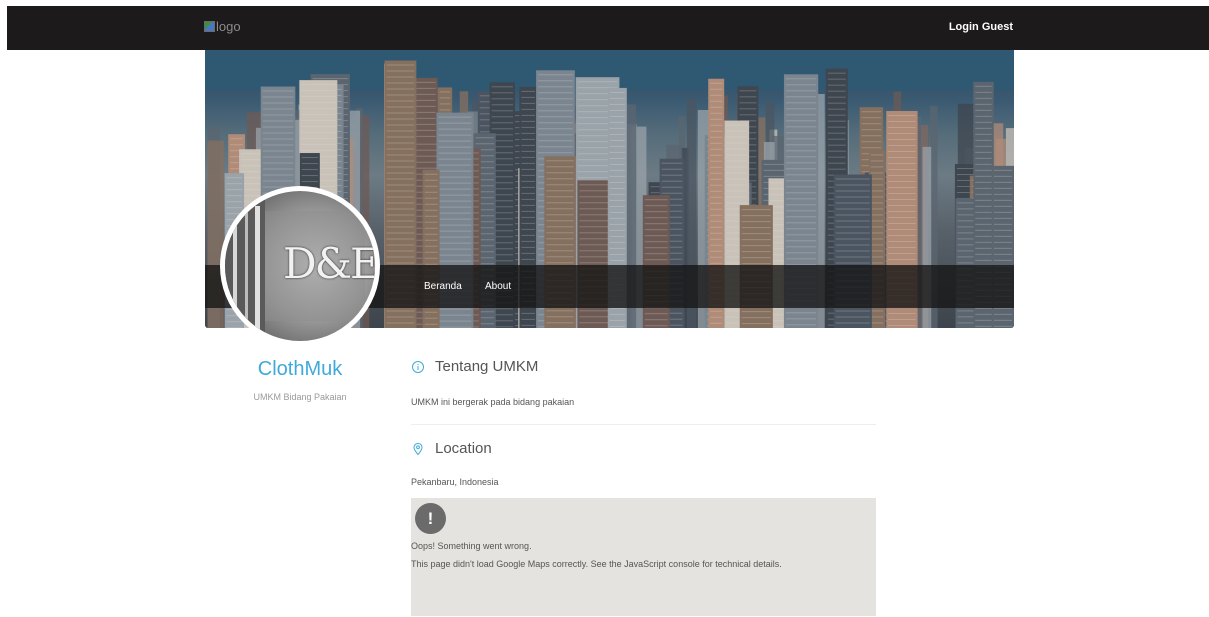  What do you see at coordinates (487, 366) in the screenshot?
I see `about-title: Tentang UMKM` at bounding box center [487, 366].